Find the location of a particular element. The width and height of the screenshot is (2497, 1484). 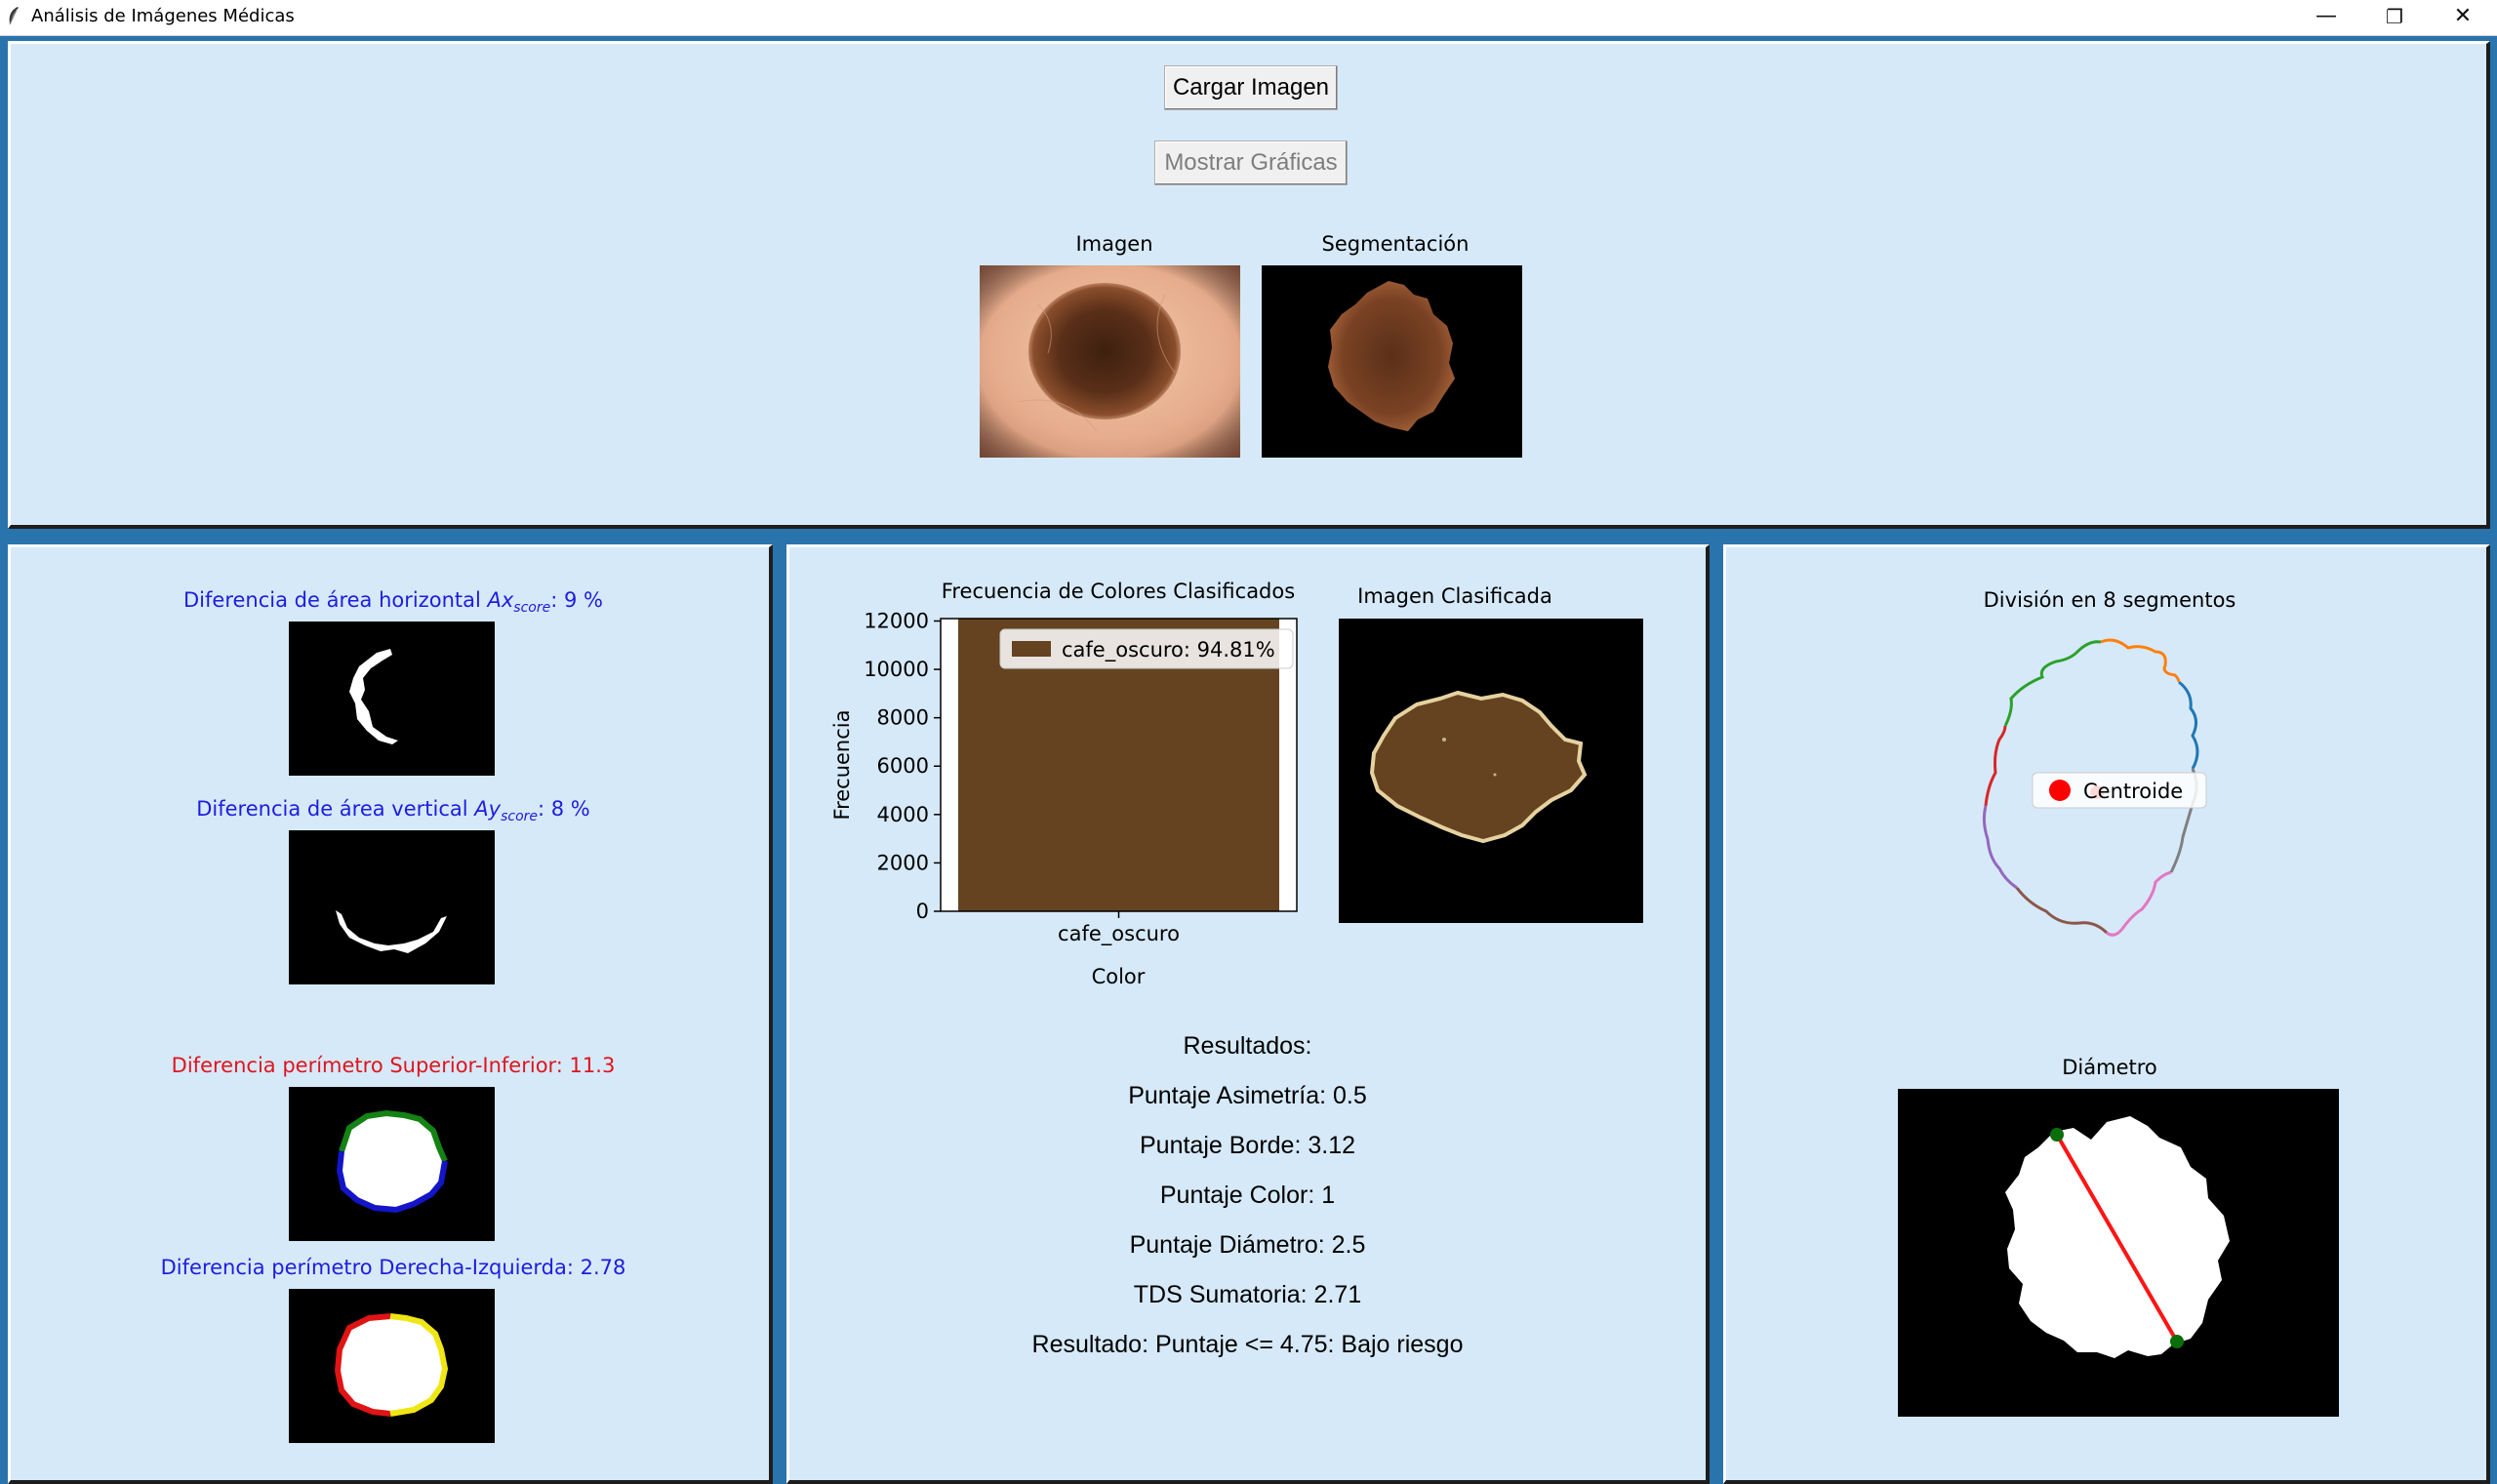

segments-legend: Centroide is located at coordinates (2120, 790).